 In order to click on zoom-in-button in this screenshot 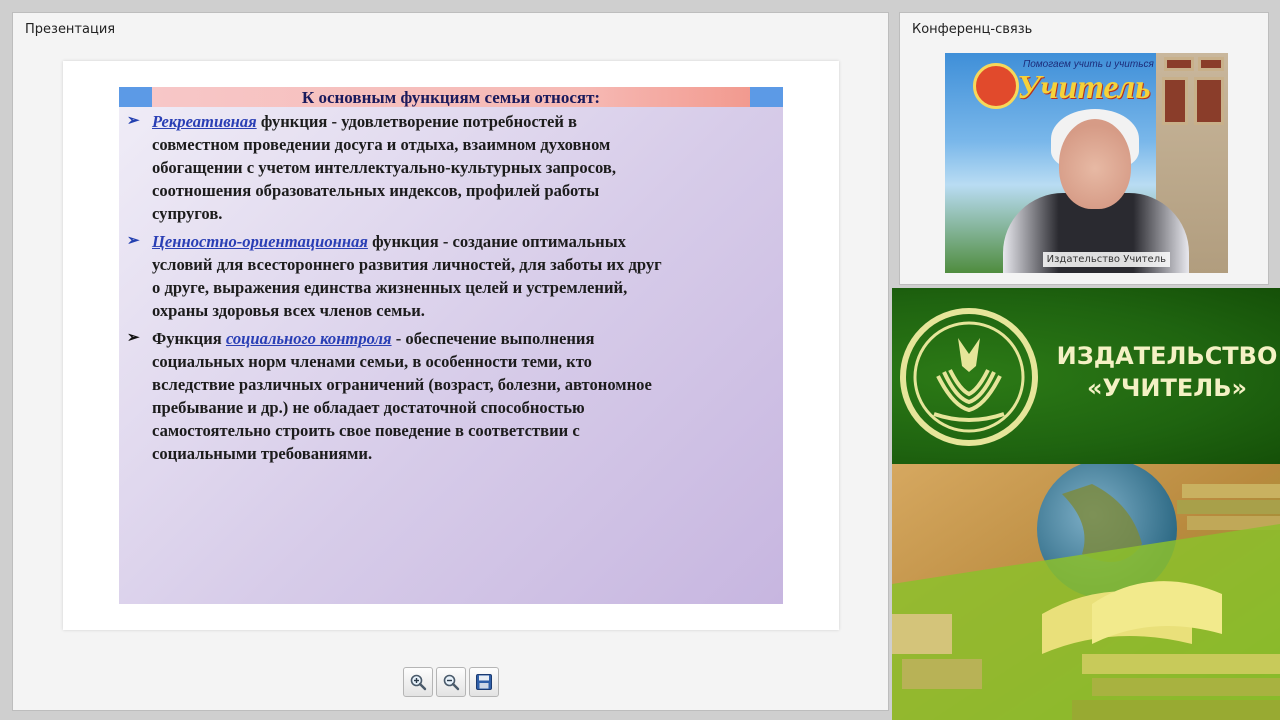, I will do `click(418, 682)`.